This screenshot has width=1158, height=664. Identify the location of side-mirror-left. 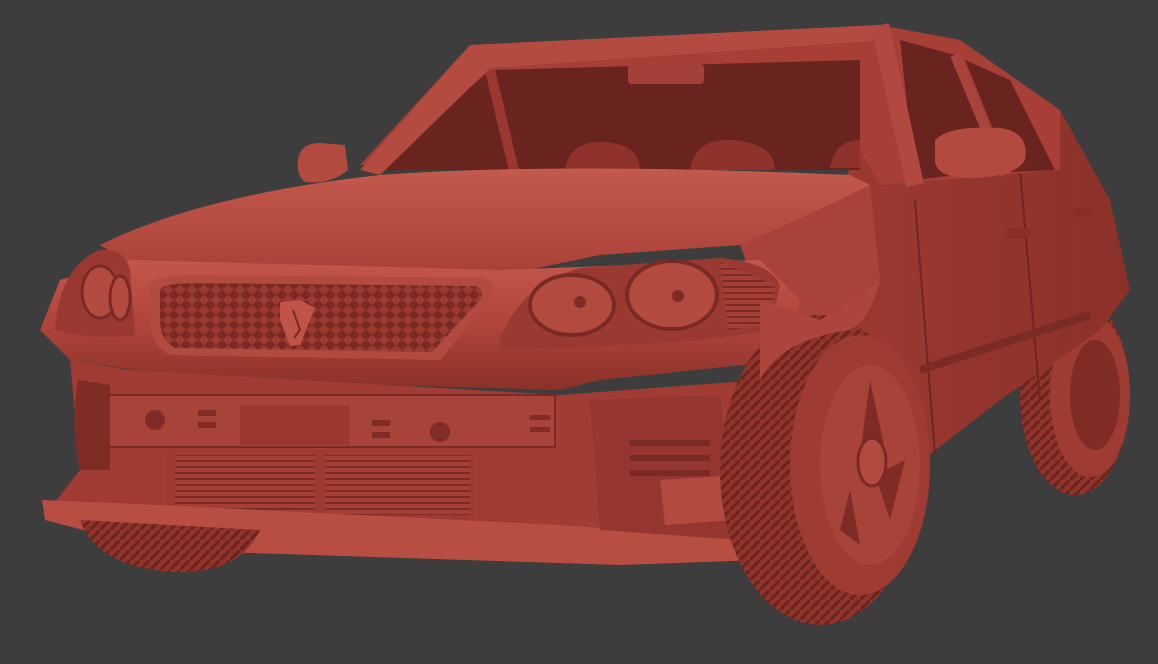
(322, 163).